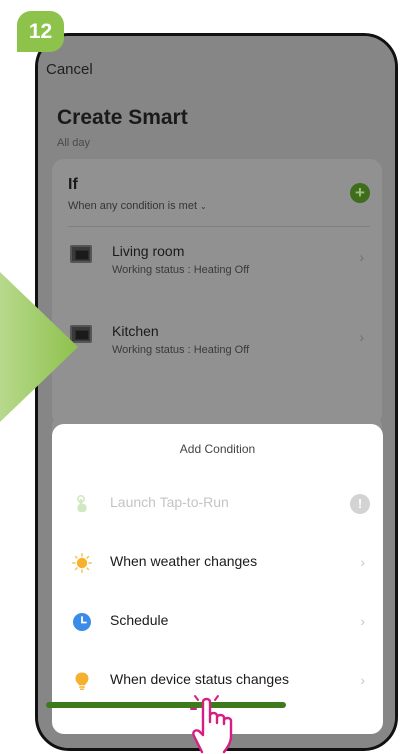 The image size is (403, 754). Describe the element at coordinates (81, 254) in the screenshot. I see `thermostat-icon` at that location.